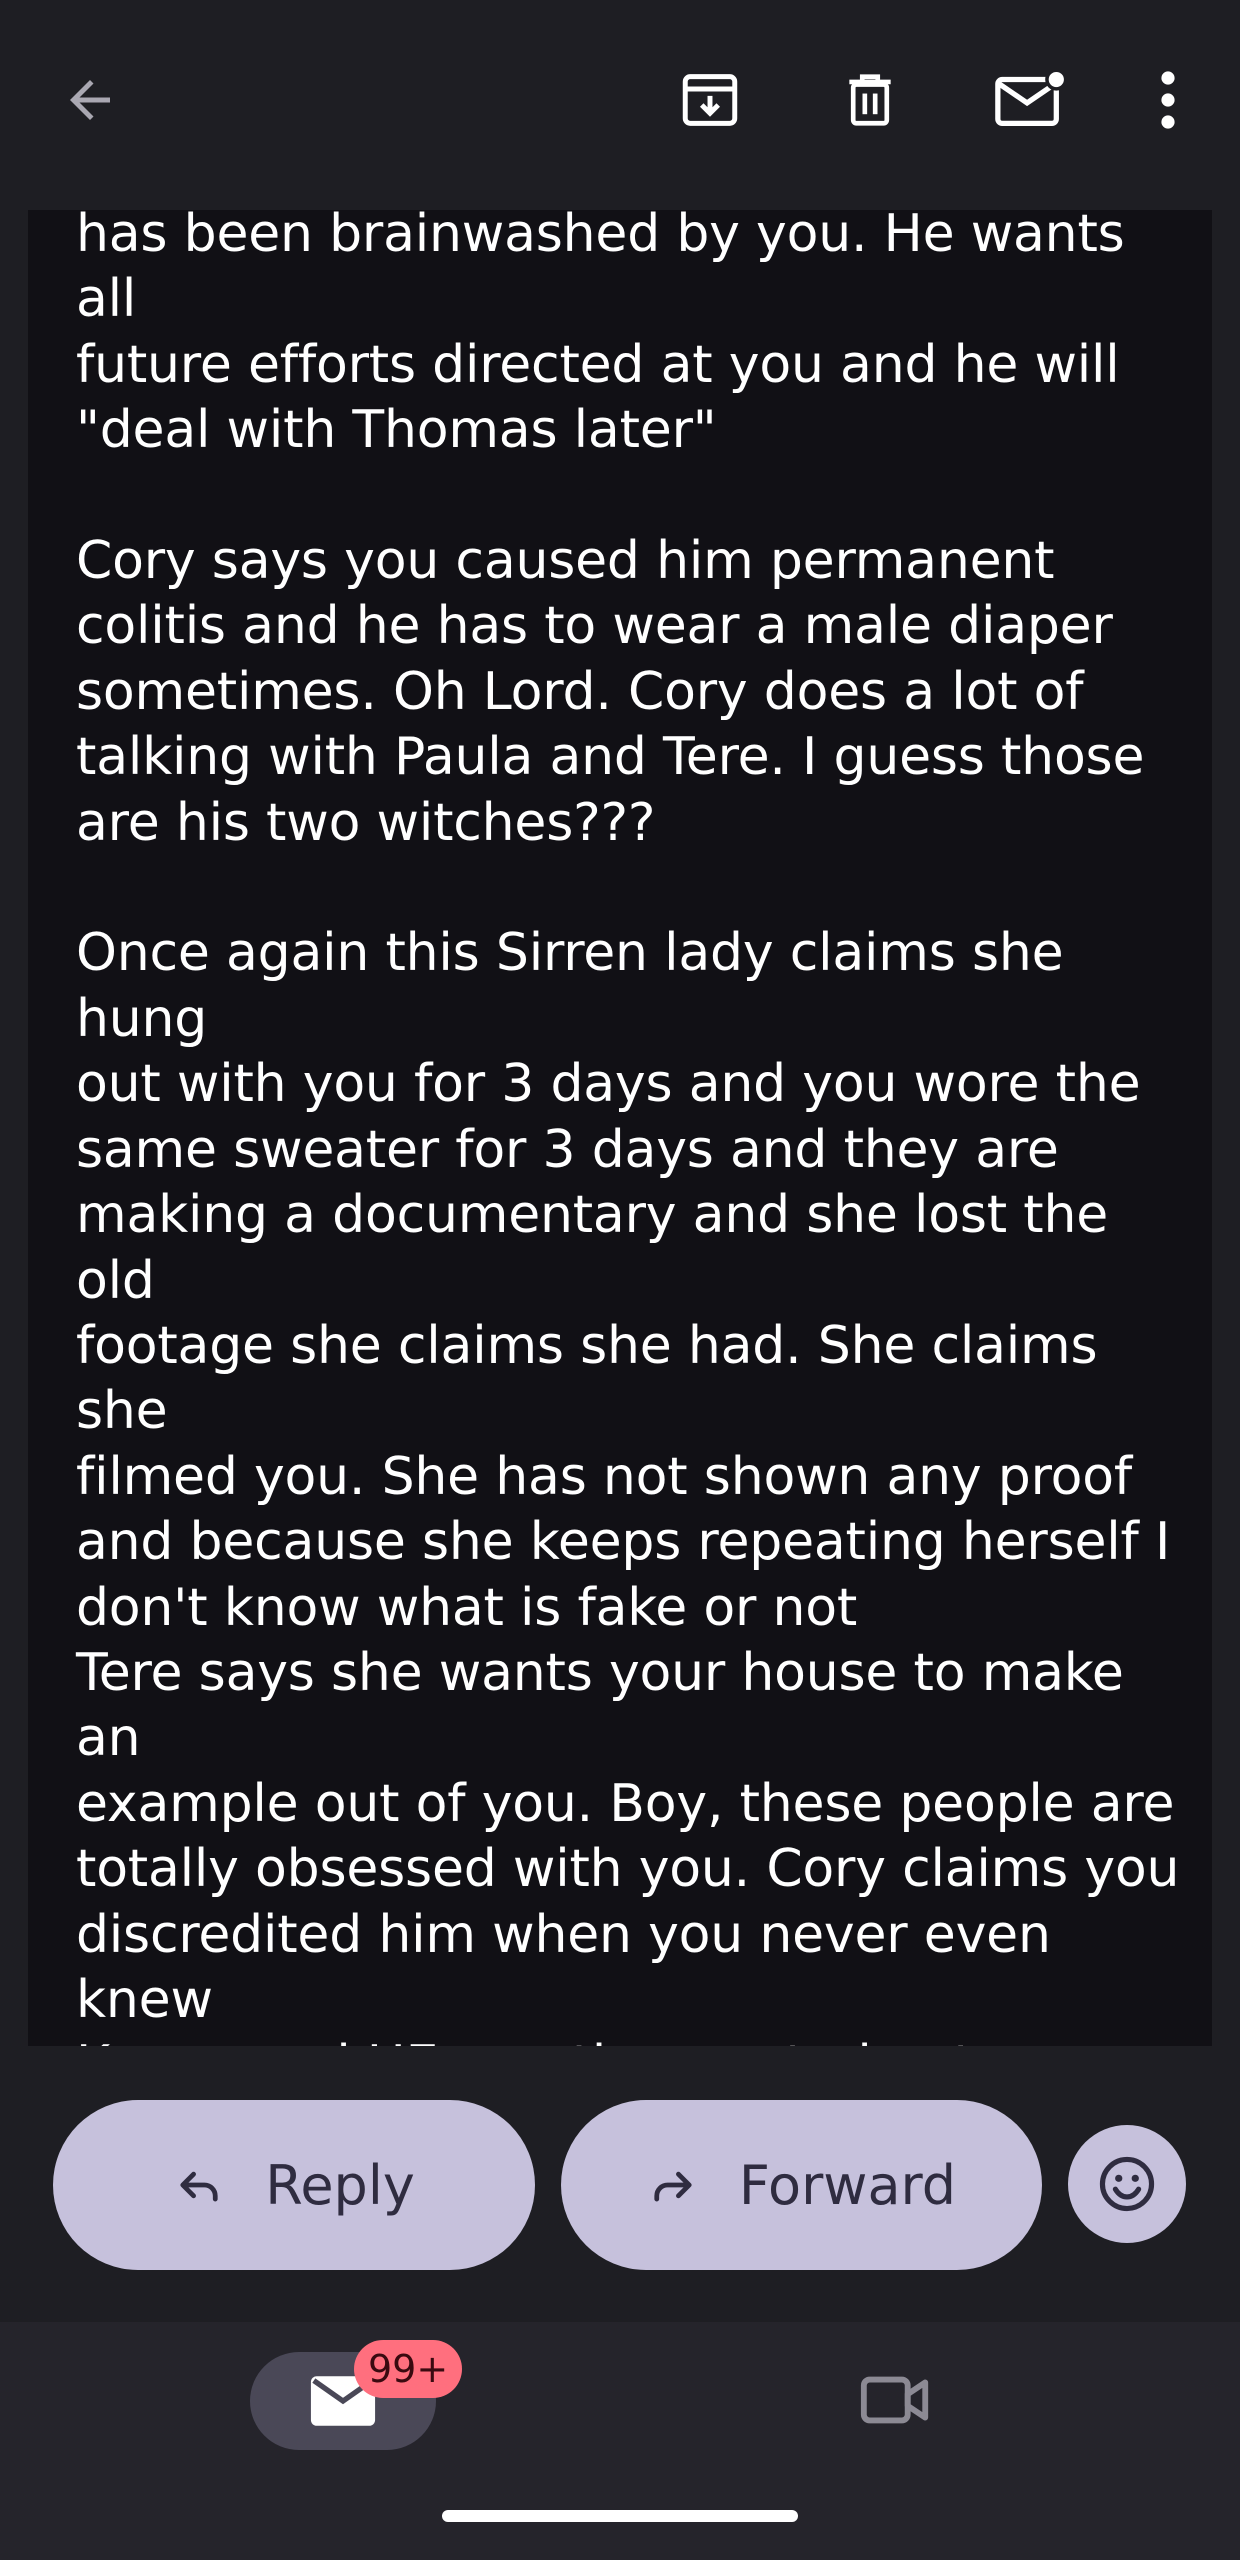 This screenshot has width=1240, height=2560. Describe the element at coordinates (620, 2516) in the screenshot. I see `gesture-home-bar` at that location.